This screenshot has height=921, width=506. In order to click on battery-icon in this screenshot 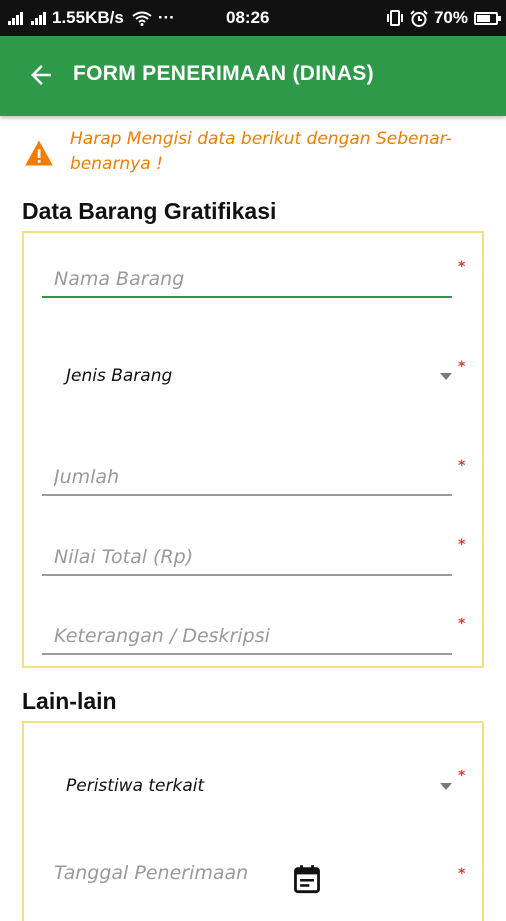, I will do `click(487, 18)`.